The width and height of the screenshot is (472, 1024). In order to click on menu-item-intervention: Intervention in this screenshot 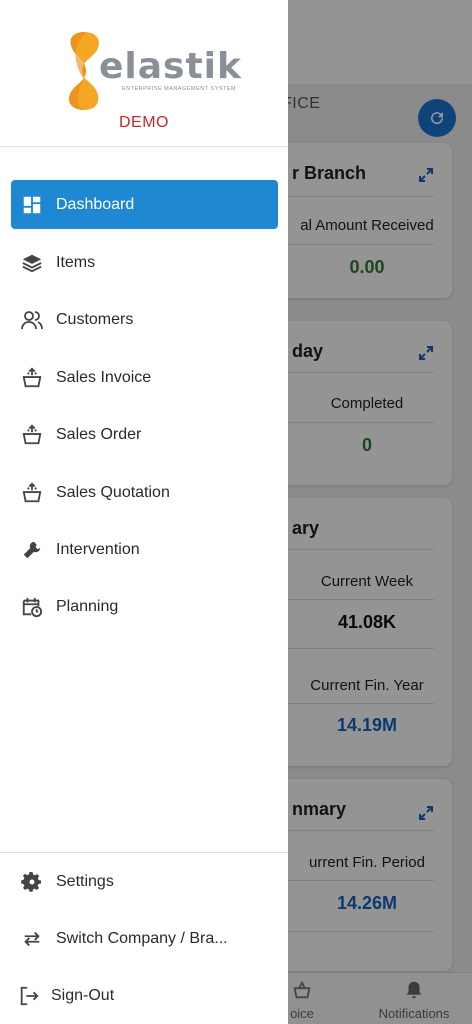, I will do `click(144, 549)`.